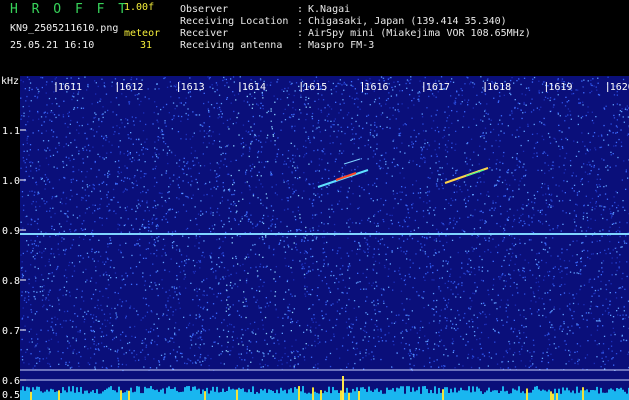  I want to click on receiver-value: AirSpy mini (Miakejima VOR 108.65MHz), so click(419, 33).